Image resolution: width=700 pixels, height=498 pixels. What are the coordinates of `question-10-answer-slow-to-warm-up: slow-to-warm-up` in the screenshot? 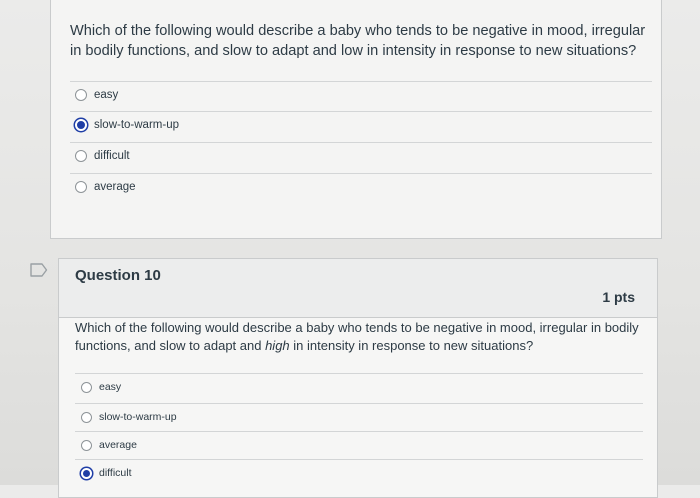 It's located at (129, 417).